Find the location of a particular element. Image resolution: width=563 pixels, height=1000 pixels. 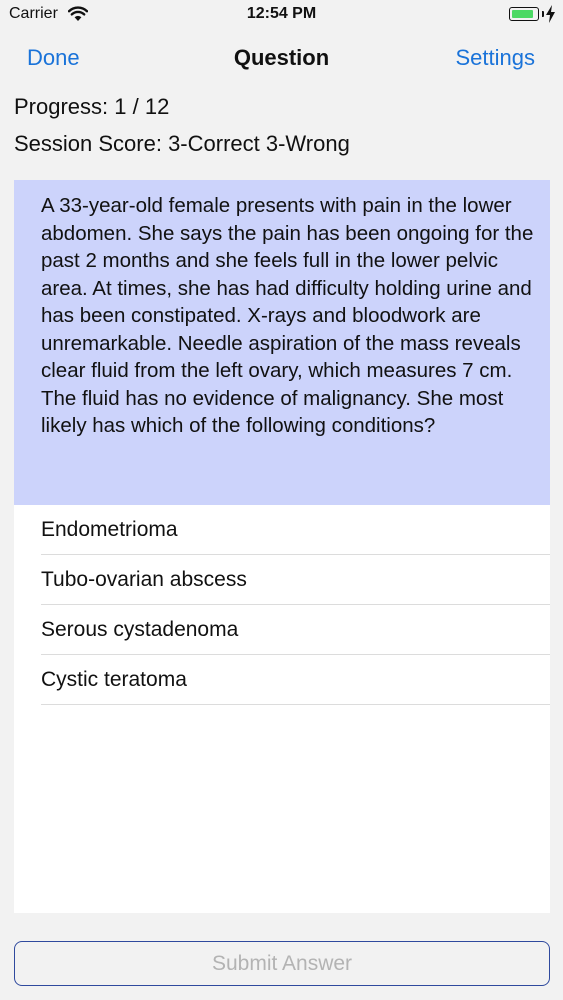

charging-bolt-icon is located at coordinates (550, 14).